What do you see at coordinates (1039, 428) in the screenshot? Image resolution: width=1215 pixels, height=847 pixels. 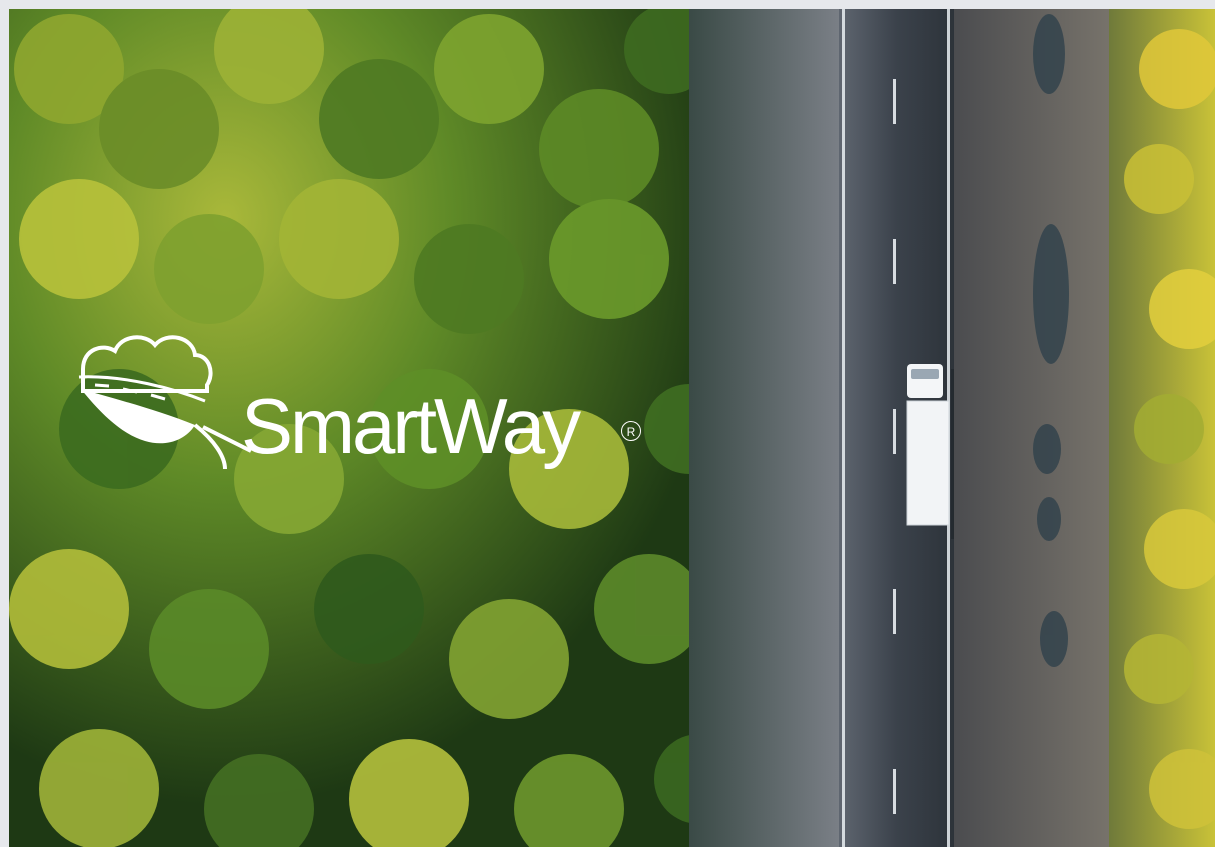 I see `right-shoulder` at bounding box center [1039, 428].